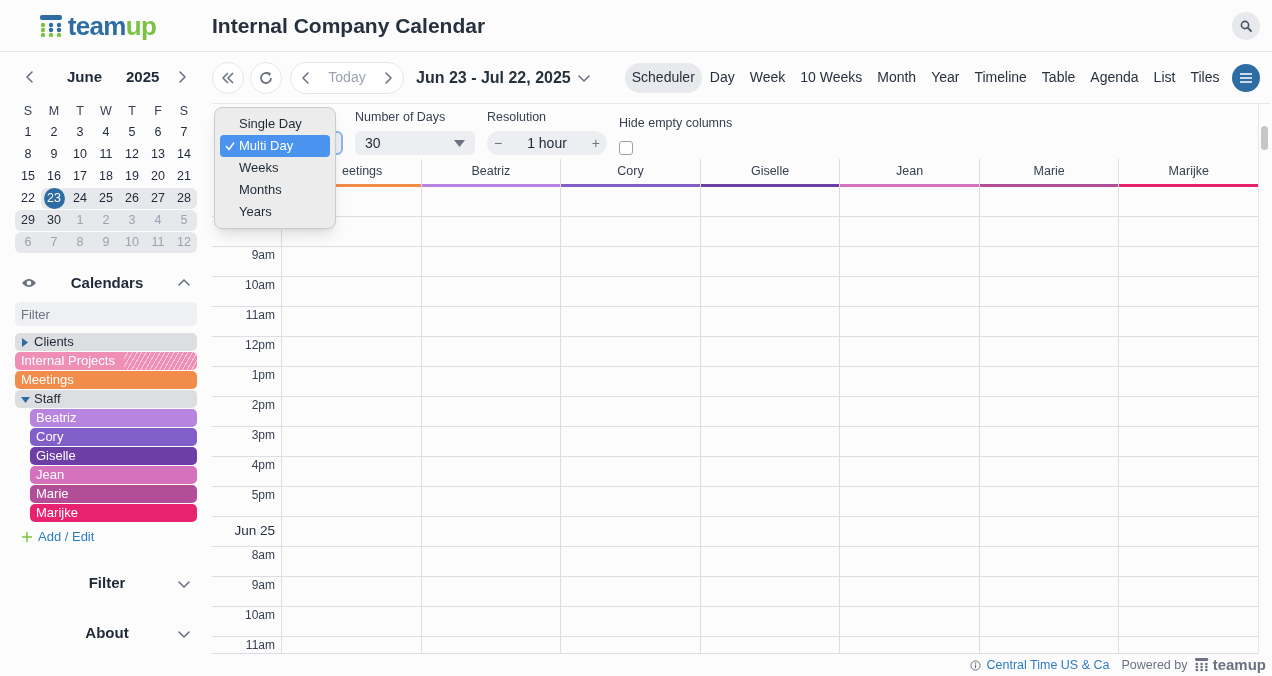 This screenshot has height=676, width=1272. What do you see at coordinates (158, 198) in the screenshot?
I see `date-cell: 27` at bounding box center [158, 198].